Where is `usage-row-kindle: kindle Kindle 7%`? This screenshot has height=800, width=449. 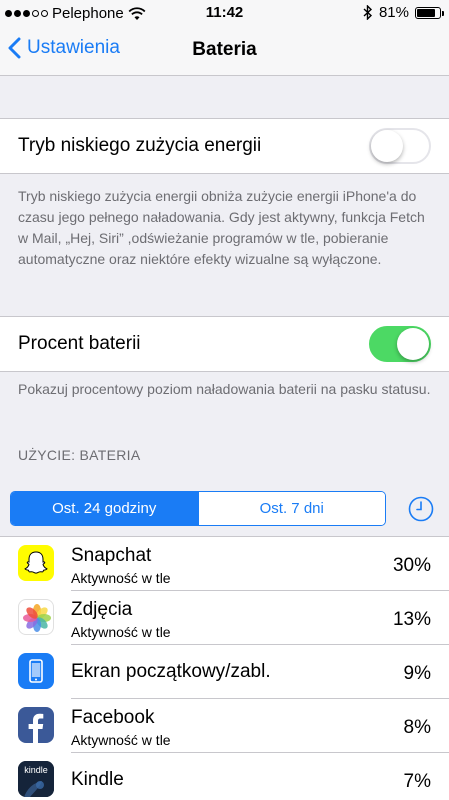 usage-row-kindle: kindle Kindle 7% is located at coordinates (224, 776).